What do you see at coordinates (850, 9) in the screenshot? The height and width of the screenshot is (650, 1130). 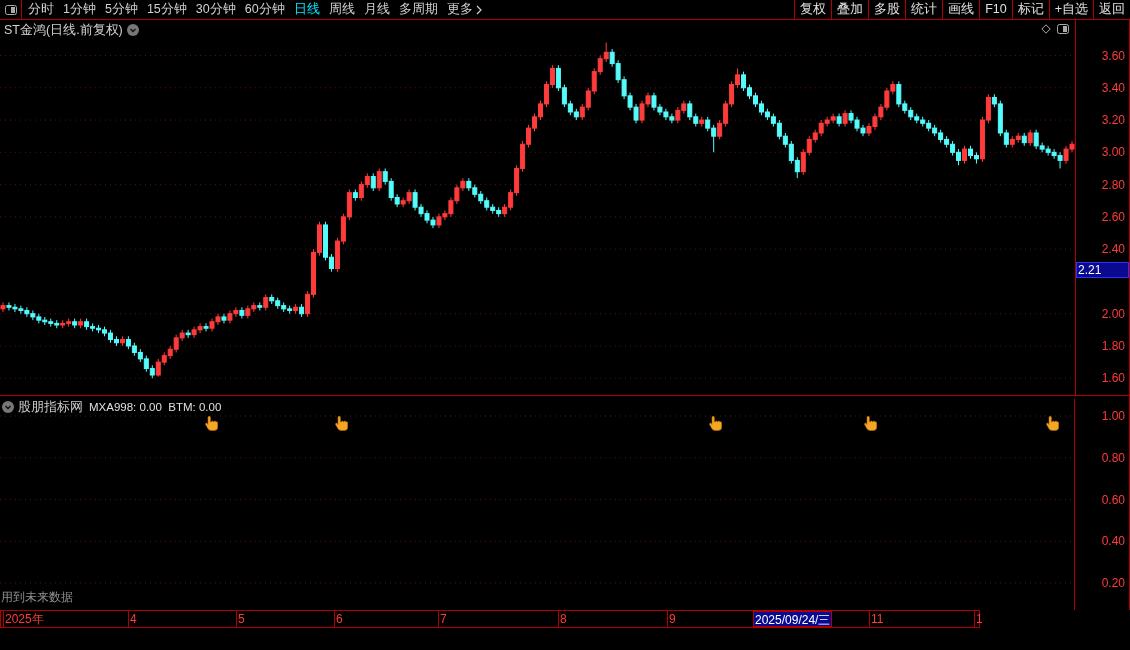 I see `toolbar-button: 叠加` at bounding box center [850, 9].